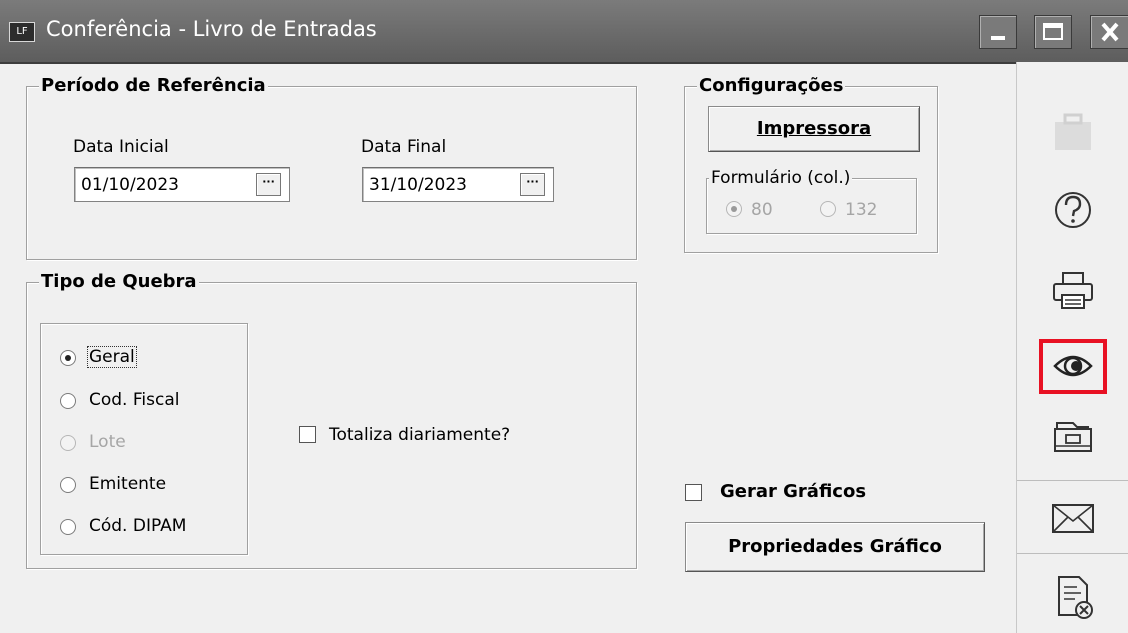 The width and height of the screenshot is (1128, 633). I want to click on periodo-legend: Período de Referência, so click(153, 85).